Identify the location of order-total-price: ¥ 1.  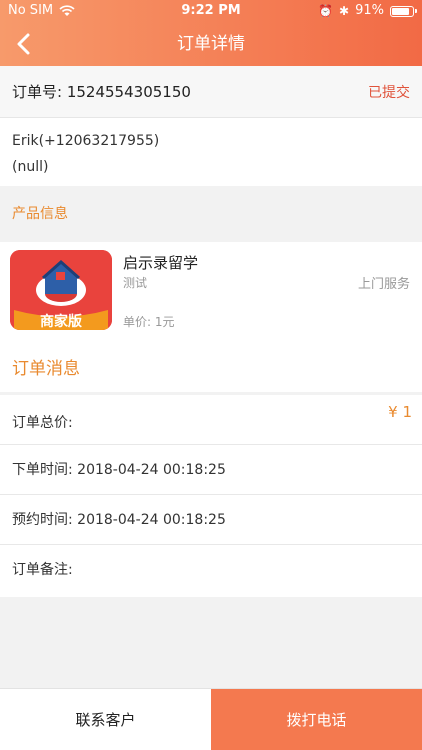
(400, 412).